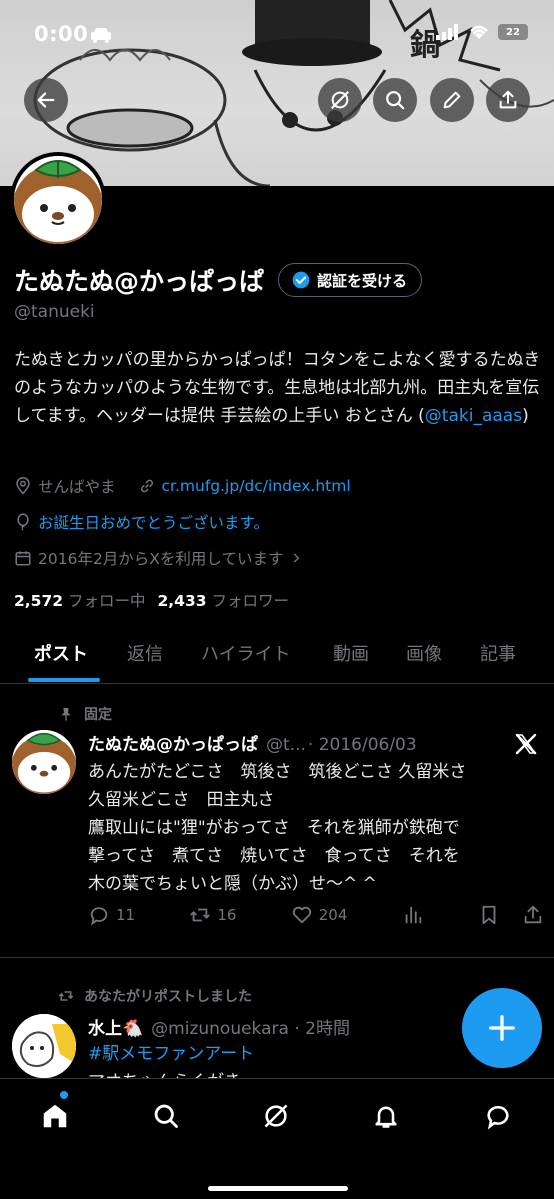 This screenshot has width=554, height=1199. Describe the element at coordinates (513, 32) in the screenshot. I see `battery-level: 22` at that location.